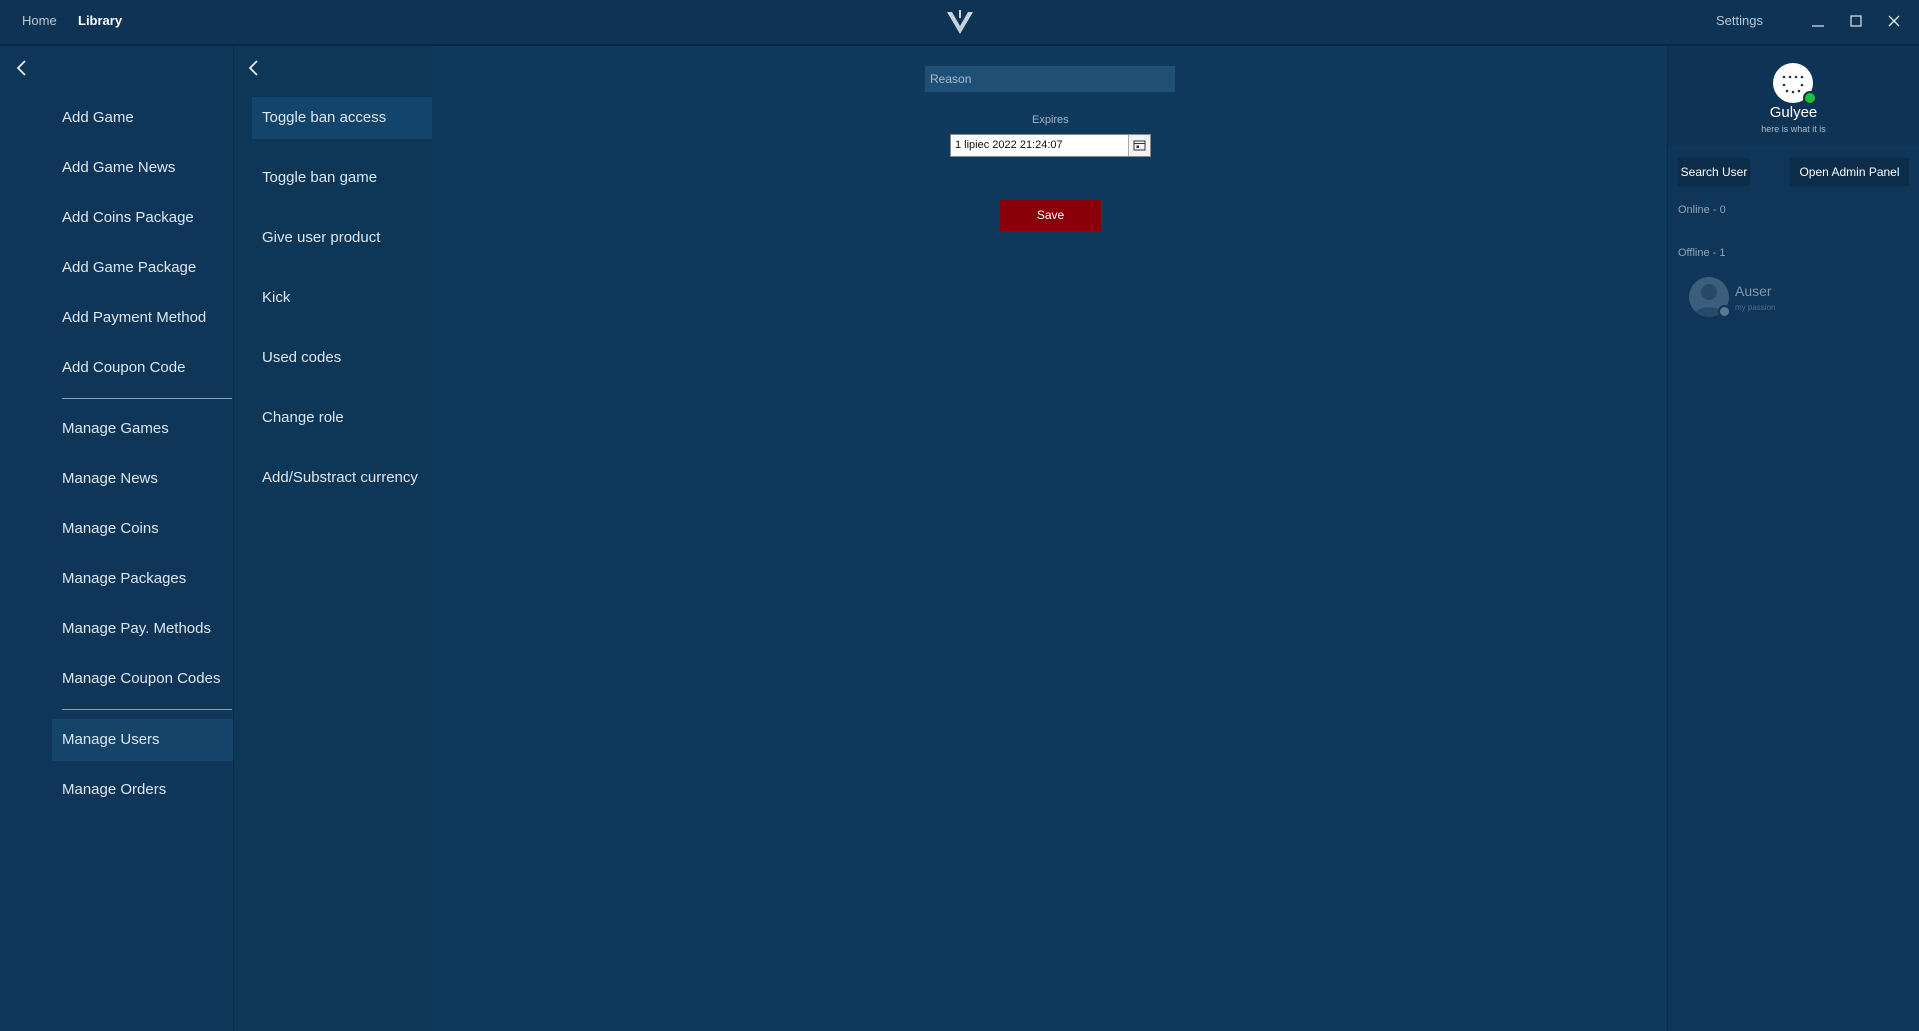 Image resolution: width=1919 pixels, height=1031 pixels. What do you see at coordinates (342, 178) in the screenshot?
I see `action-item-toggle-ban-game: Toggle ban game` at bounding box center [342, 178].